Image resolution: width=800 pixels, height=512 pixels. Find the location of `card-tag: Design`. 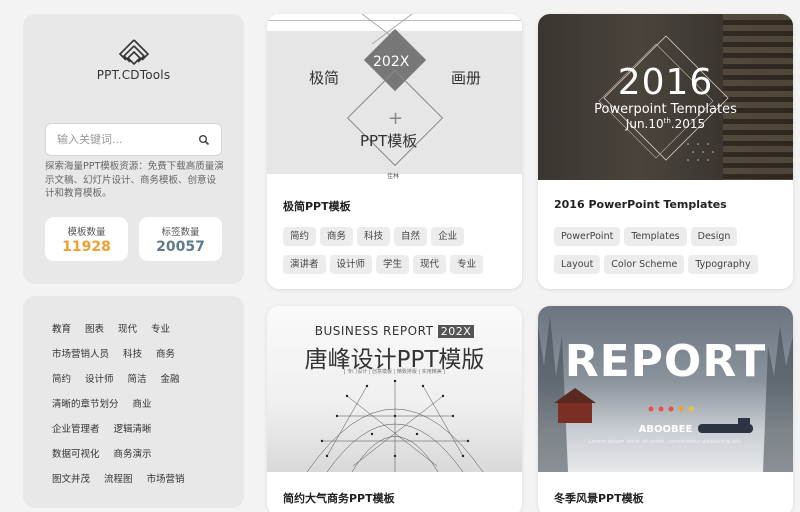

card-tag: Design is located at coordinates (714, 236).